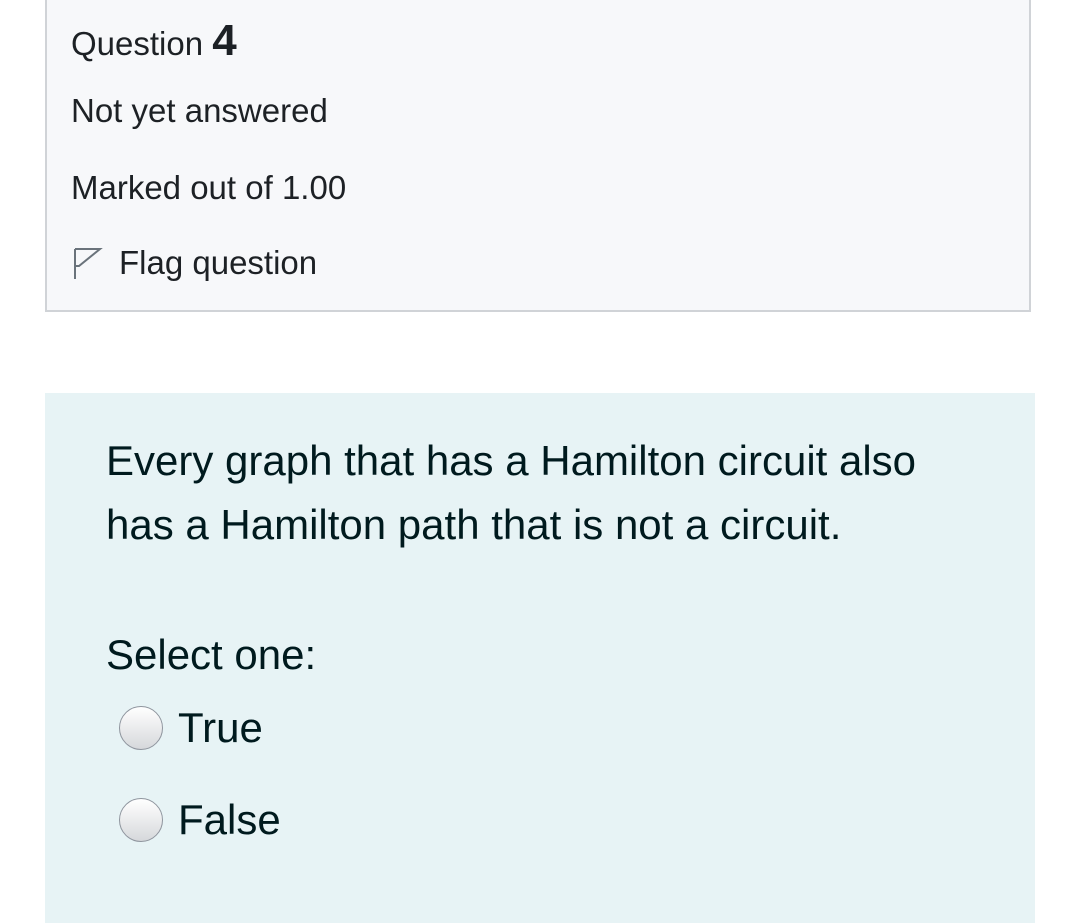  What do you see at coordinates (137, 43) in the screenshot?
I see `question-label: Question` at bounding box center [137, 43].